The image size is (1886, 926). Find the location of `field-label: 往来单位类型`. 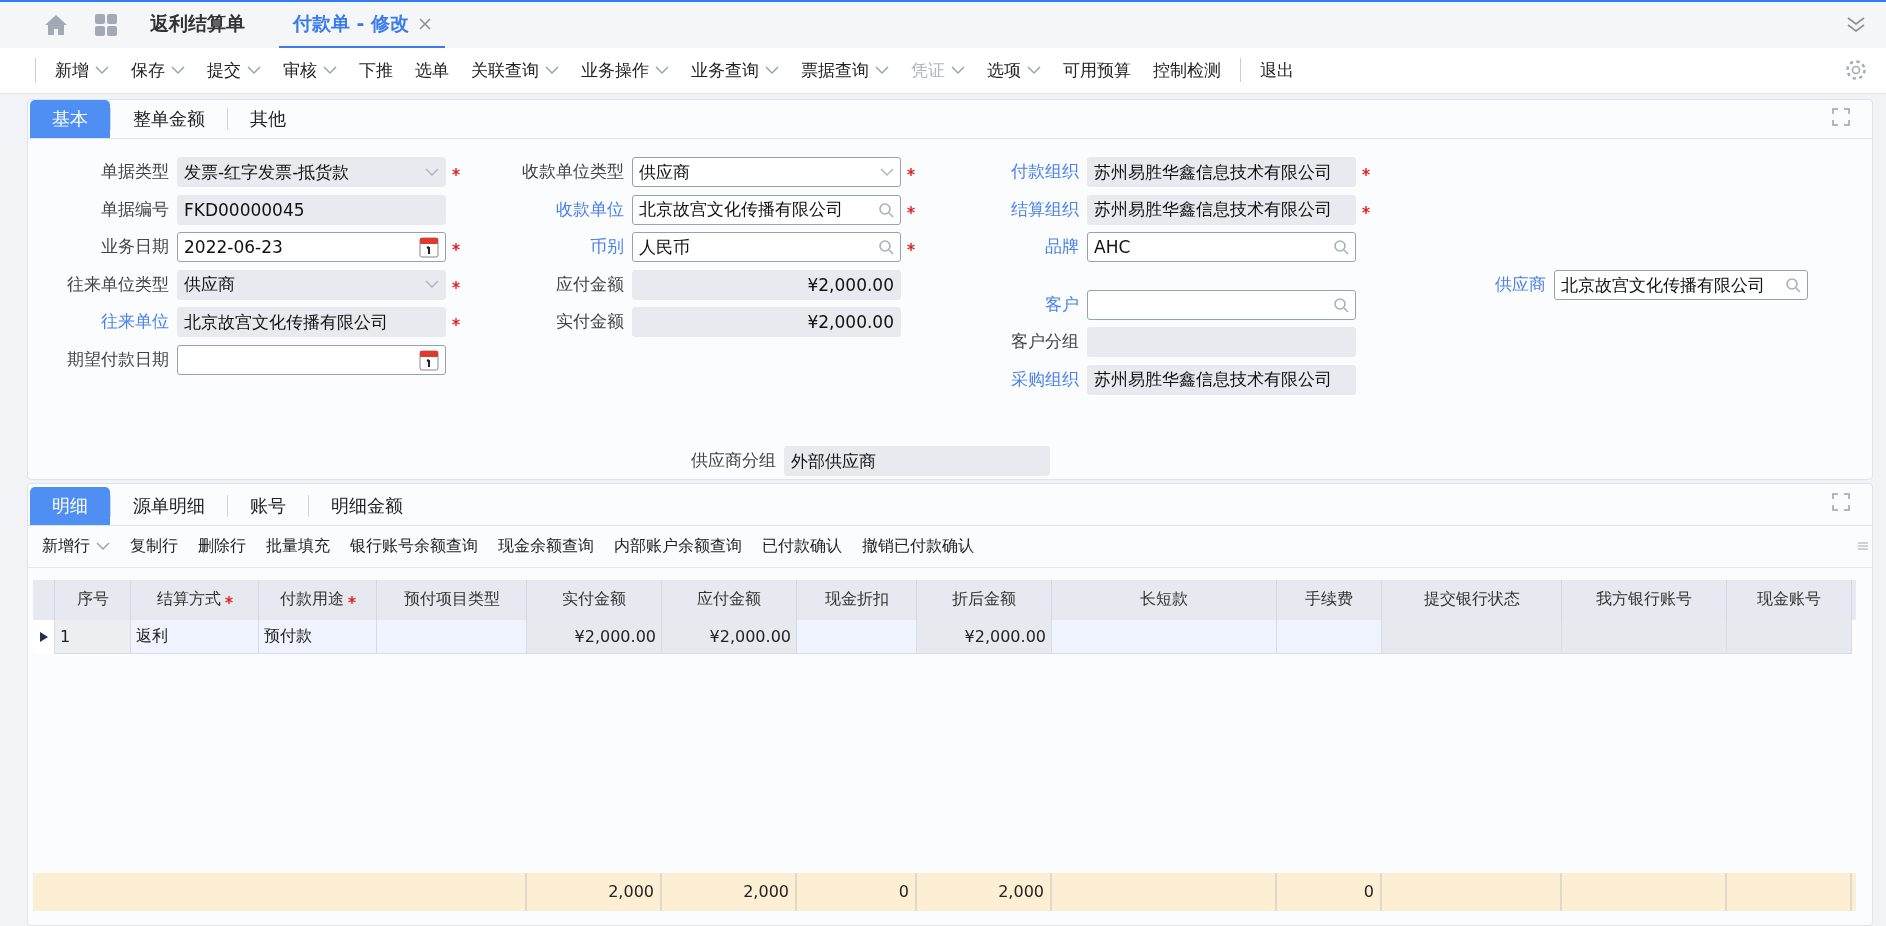

field-label: 往来单位类型 is located at coordinates (118, 284).